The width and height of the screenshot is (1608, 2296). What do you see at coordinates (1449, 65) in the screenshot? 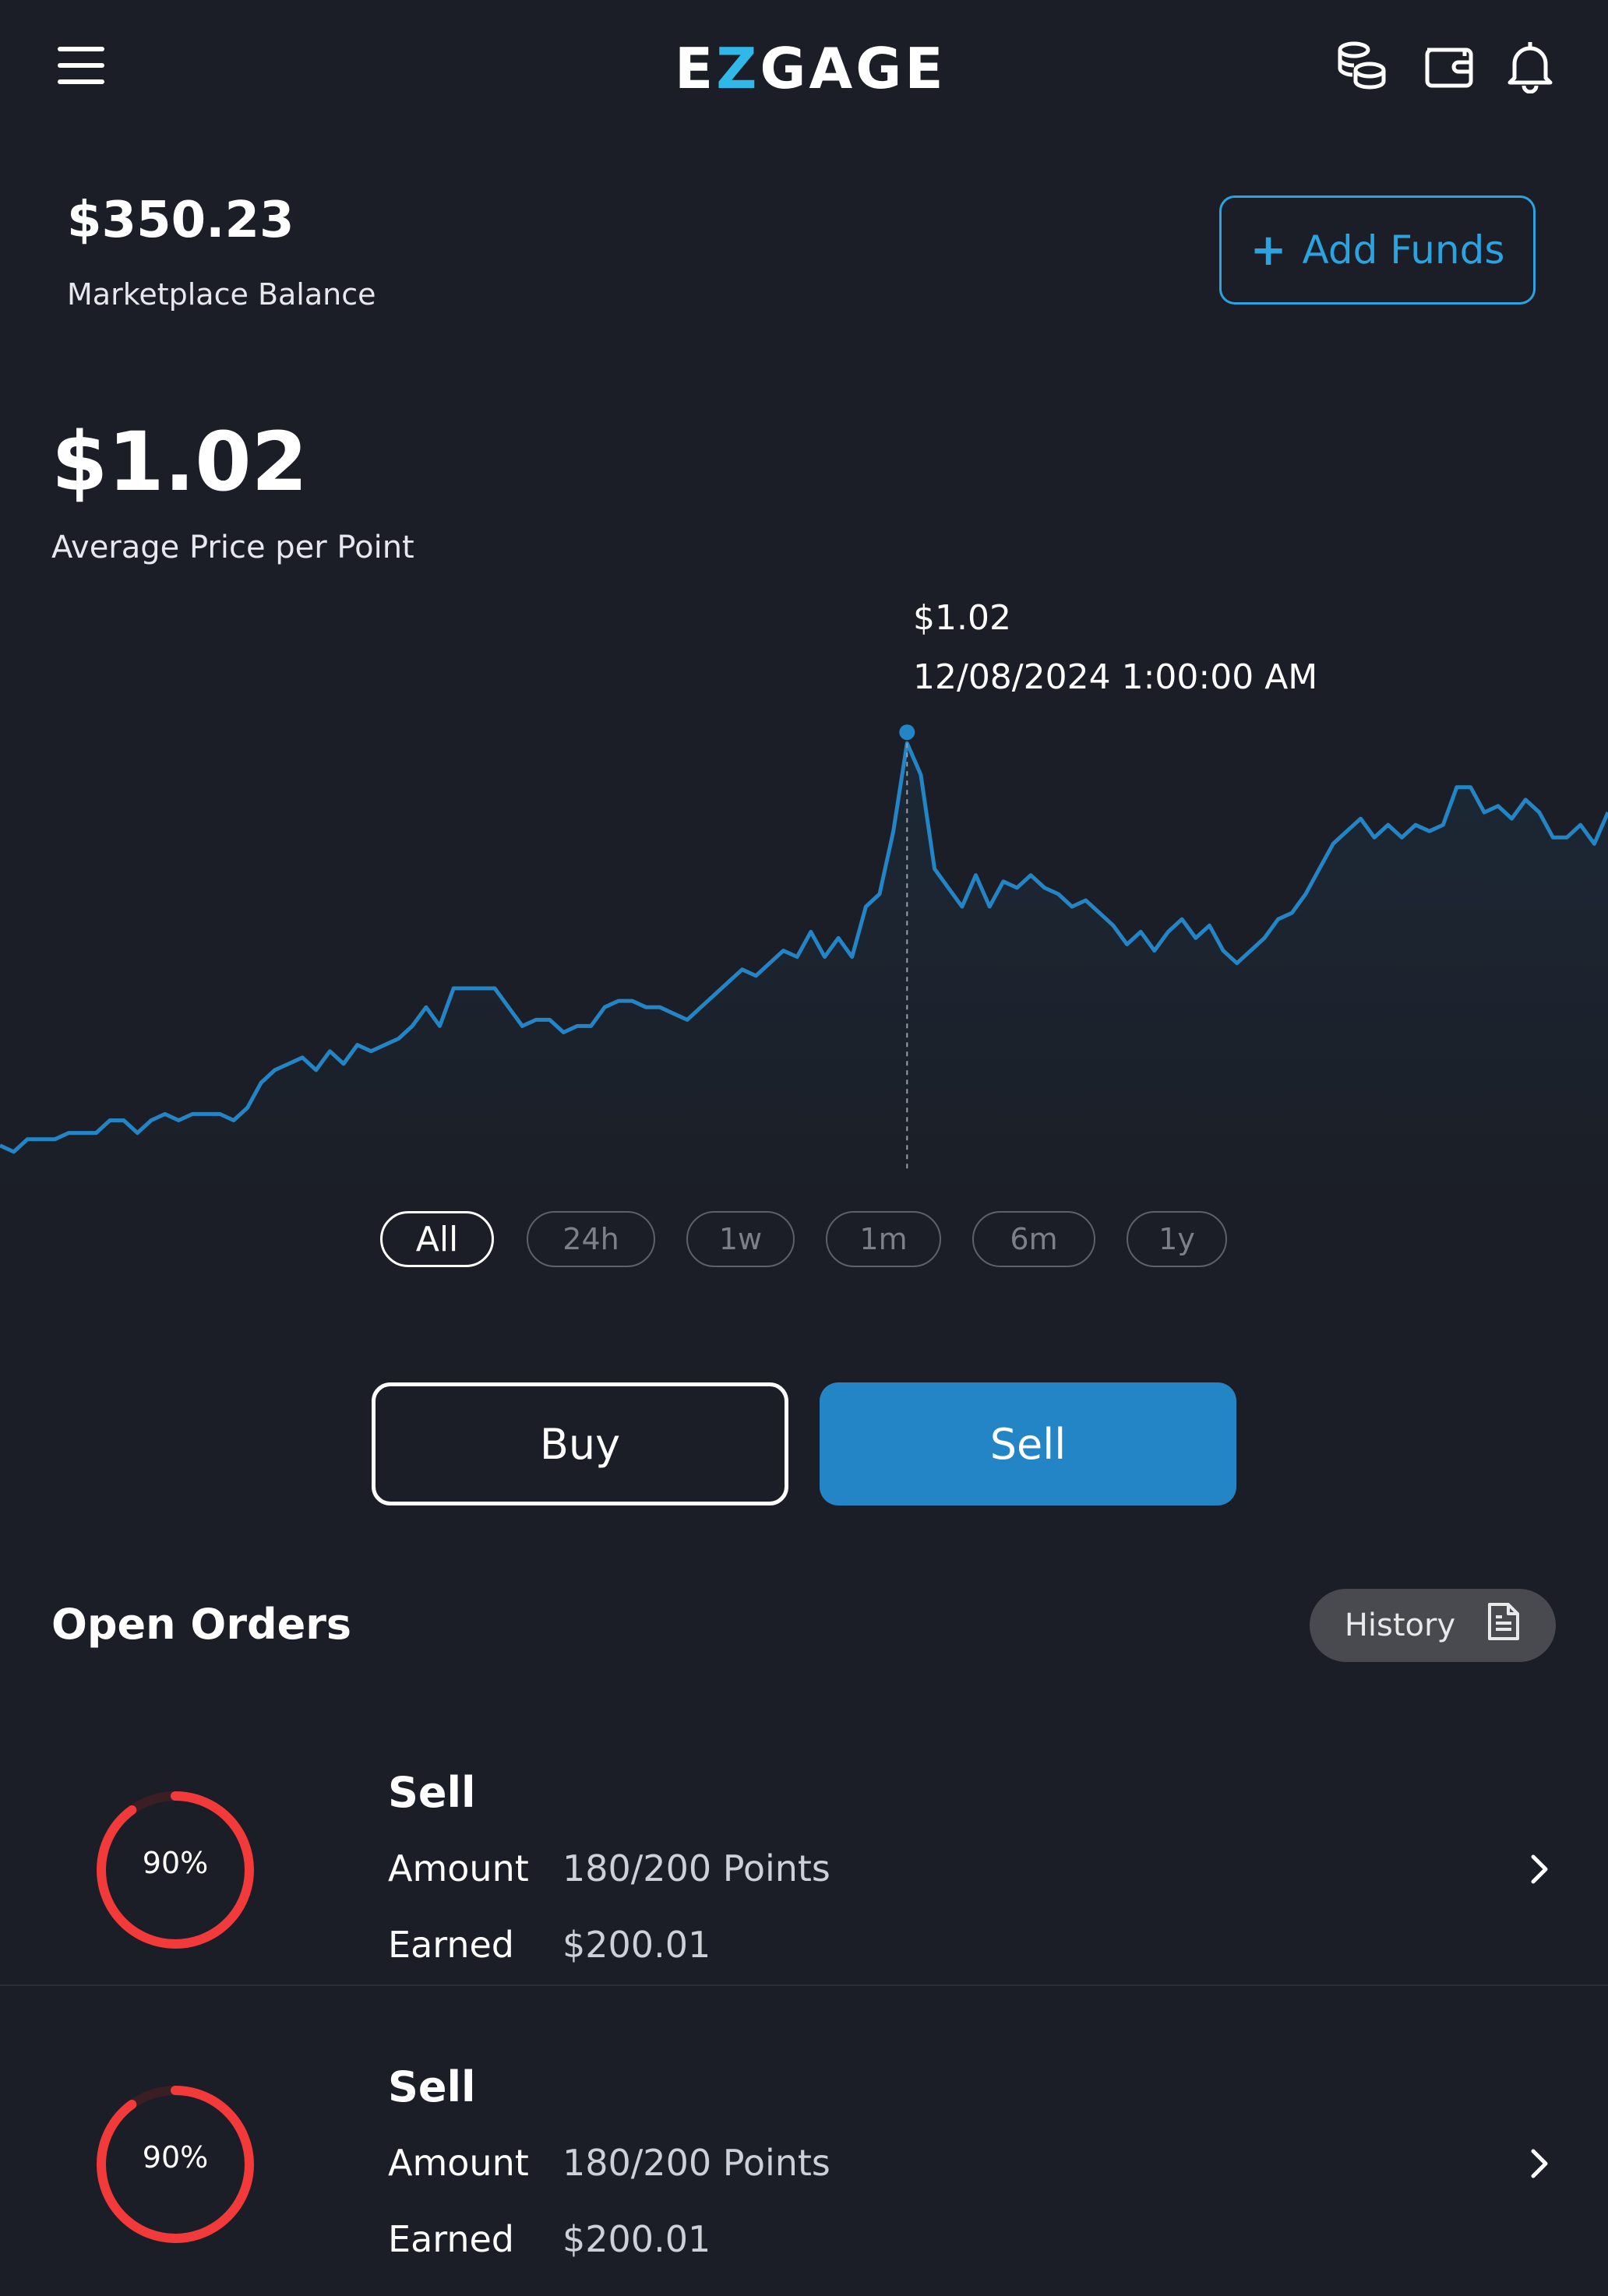
I see `wallet-icon` at bounding box center [1449, 65].